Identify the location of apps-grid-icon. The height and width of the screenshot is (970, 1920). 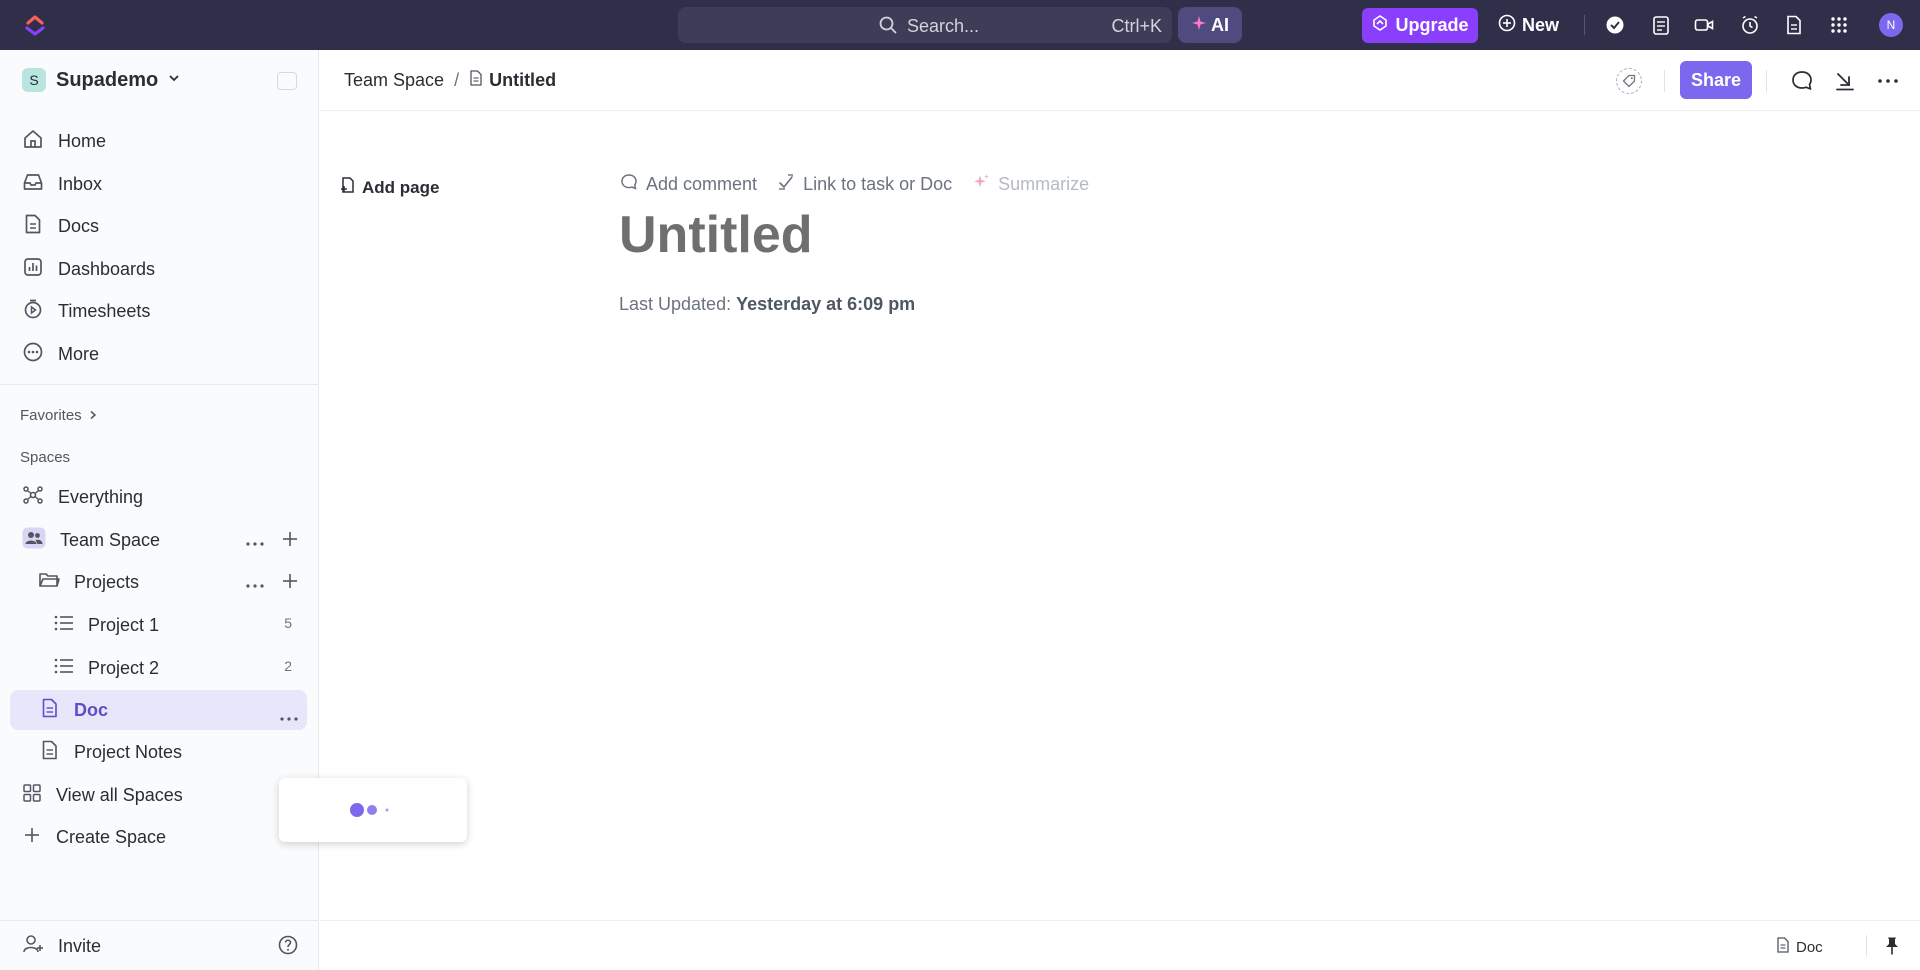
(1839, 25).